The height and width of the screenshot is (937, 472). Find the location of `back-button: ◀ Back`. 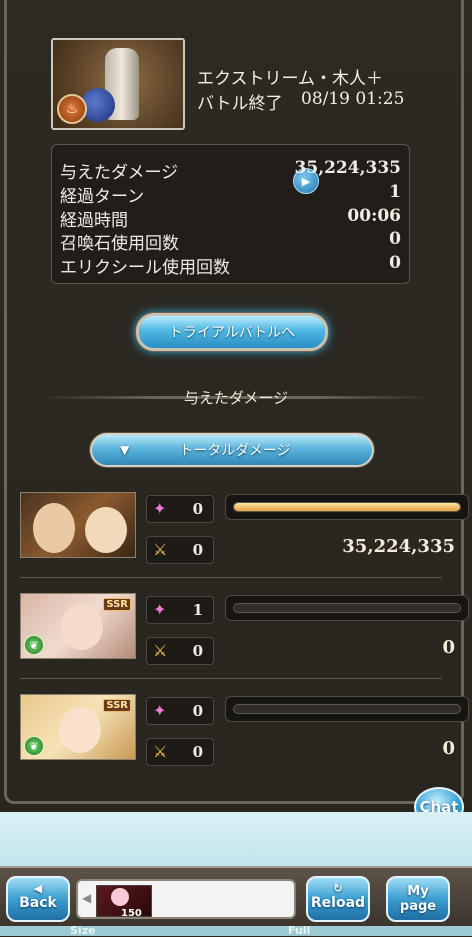

back-button: ◀ Back is located at coordinates (38, 899).